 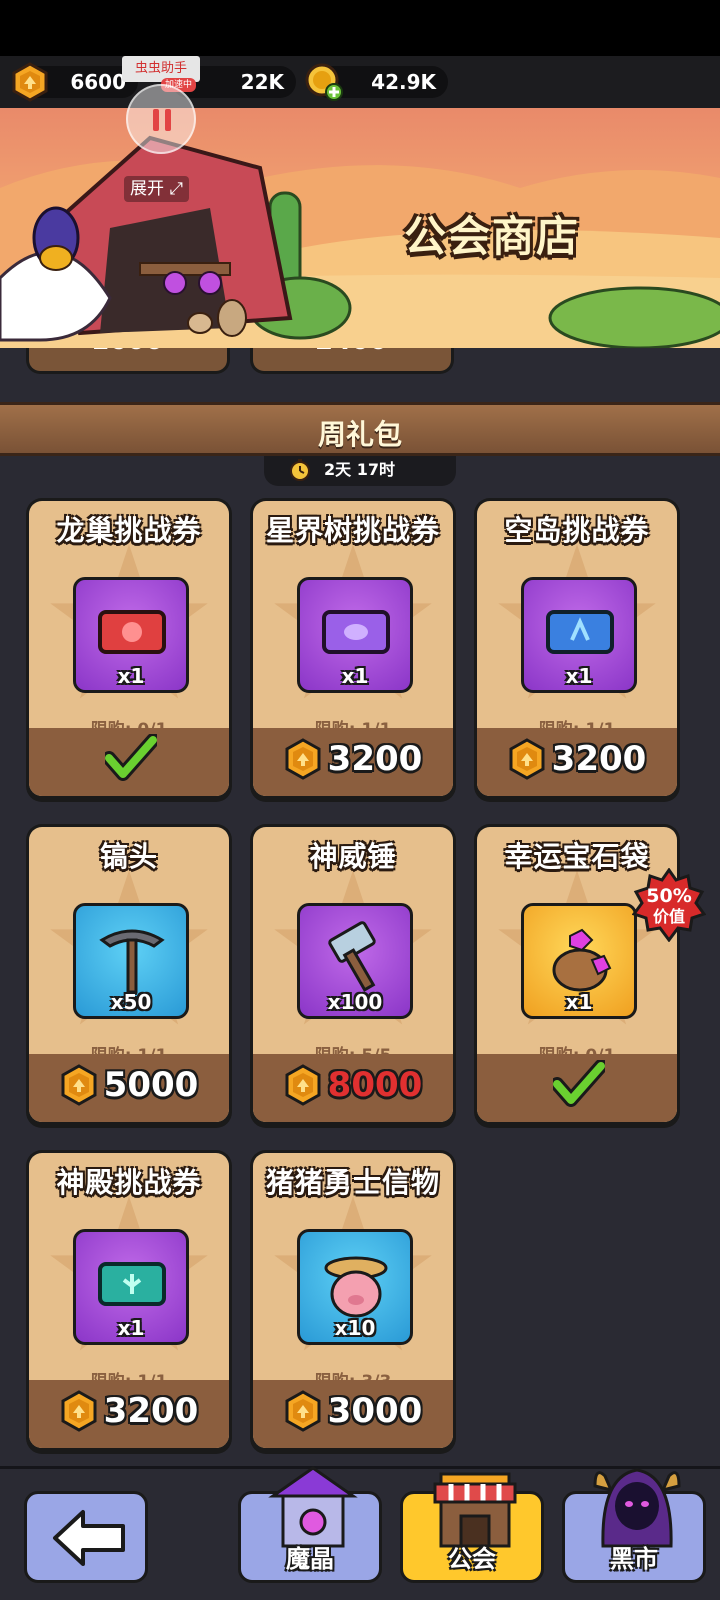 I want to click on shop-item-card: 神殿挑战券x1限购: 1/13200, so click(x=129, y=1302).